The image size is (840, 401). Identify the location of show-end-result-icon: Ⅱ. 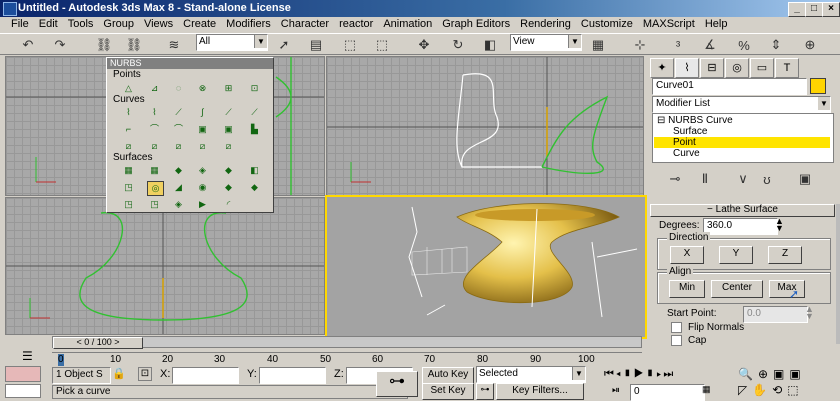
(705, 179).